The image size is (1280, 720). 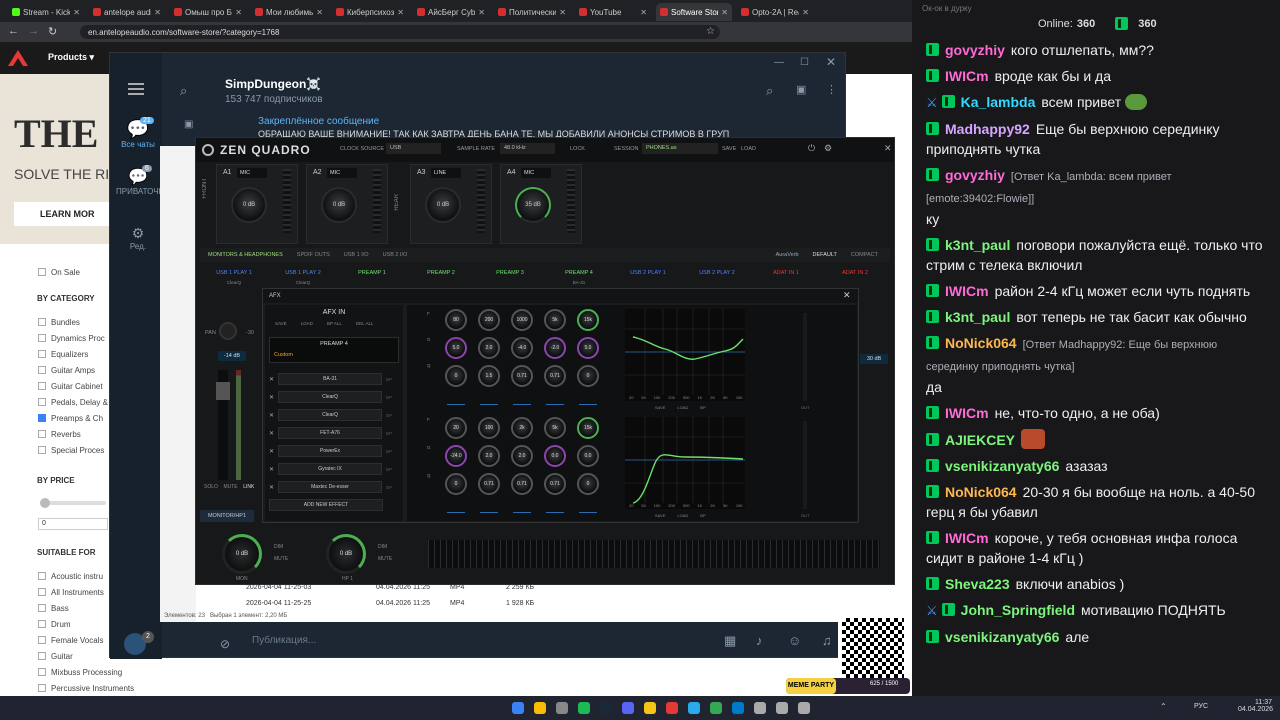 What do you see at coordinates (489, 348) in the screenshot?
I see `eq-gain-knob: 2.0` at bounding box center [489, 348].